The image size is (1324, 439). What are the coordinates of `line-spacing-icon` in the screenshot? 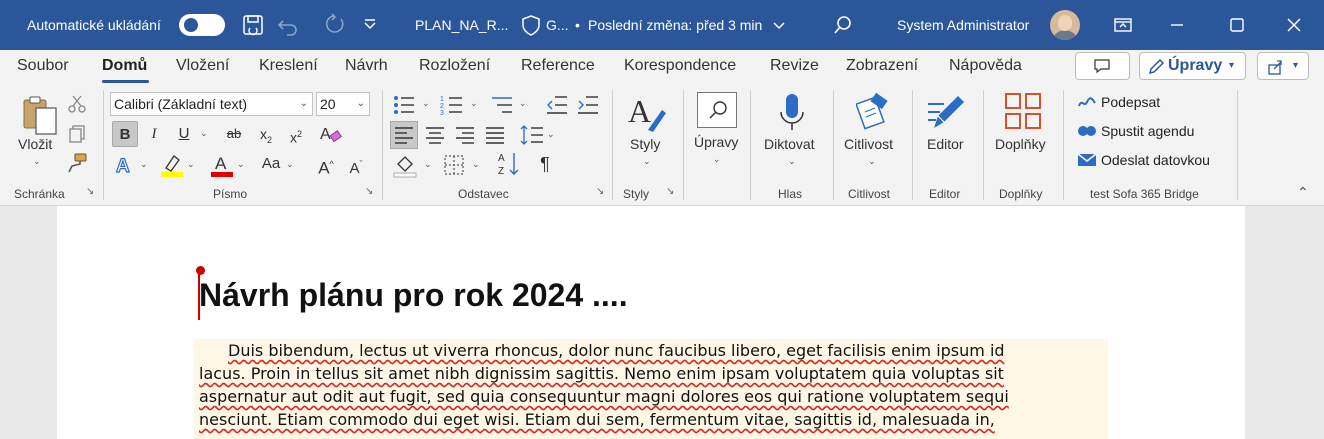 It's located at (532, 135).